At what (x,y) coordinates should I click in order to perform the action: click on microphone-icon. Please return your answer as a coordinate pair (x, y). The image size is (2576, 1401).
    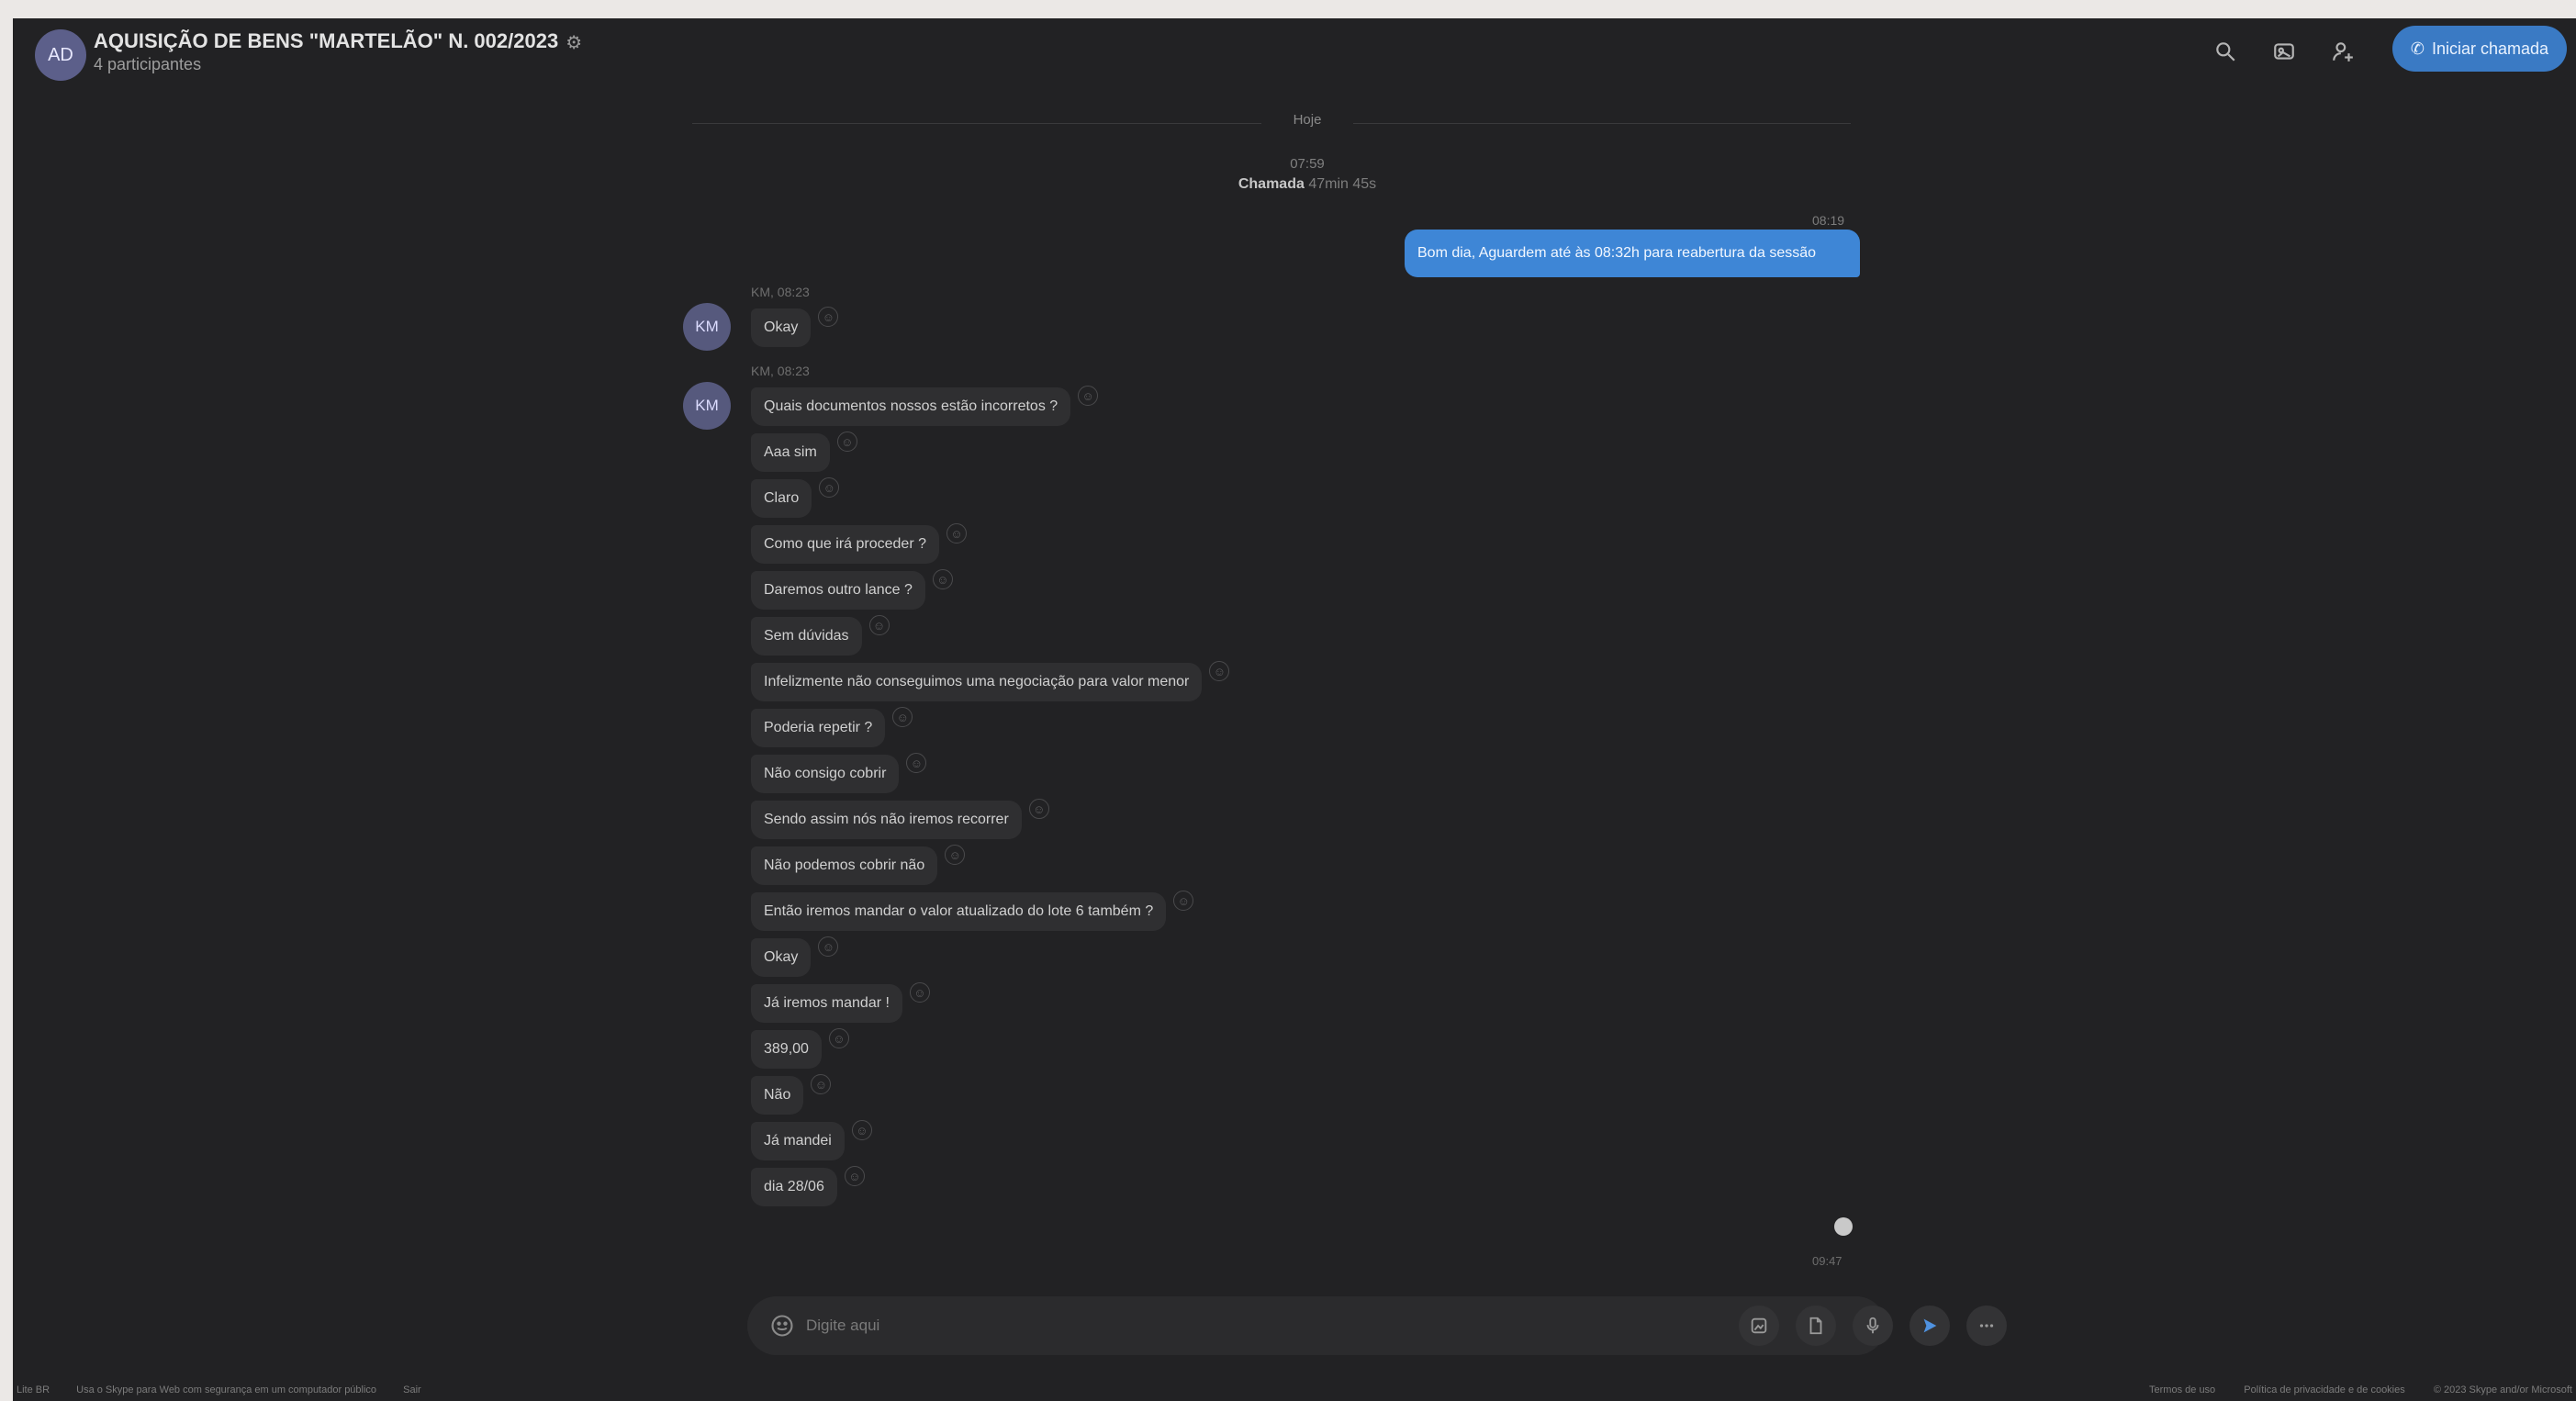
    Looking at the image, I should click on (1873, 1326).